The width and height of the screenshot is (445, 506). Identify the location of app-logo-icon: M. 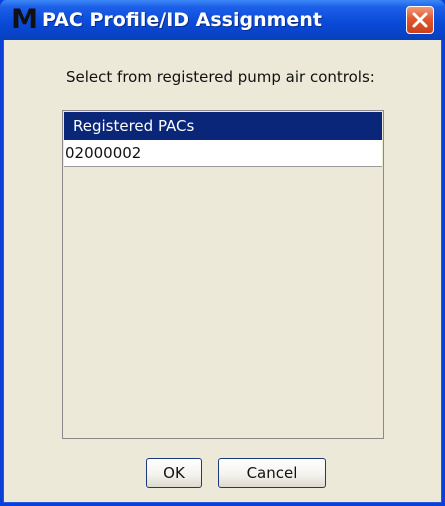
(24, 19).